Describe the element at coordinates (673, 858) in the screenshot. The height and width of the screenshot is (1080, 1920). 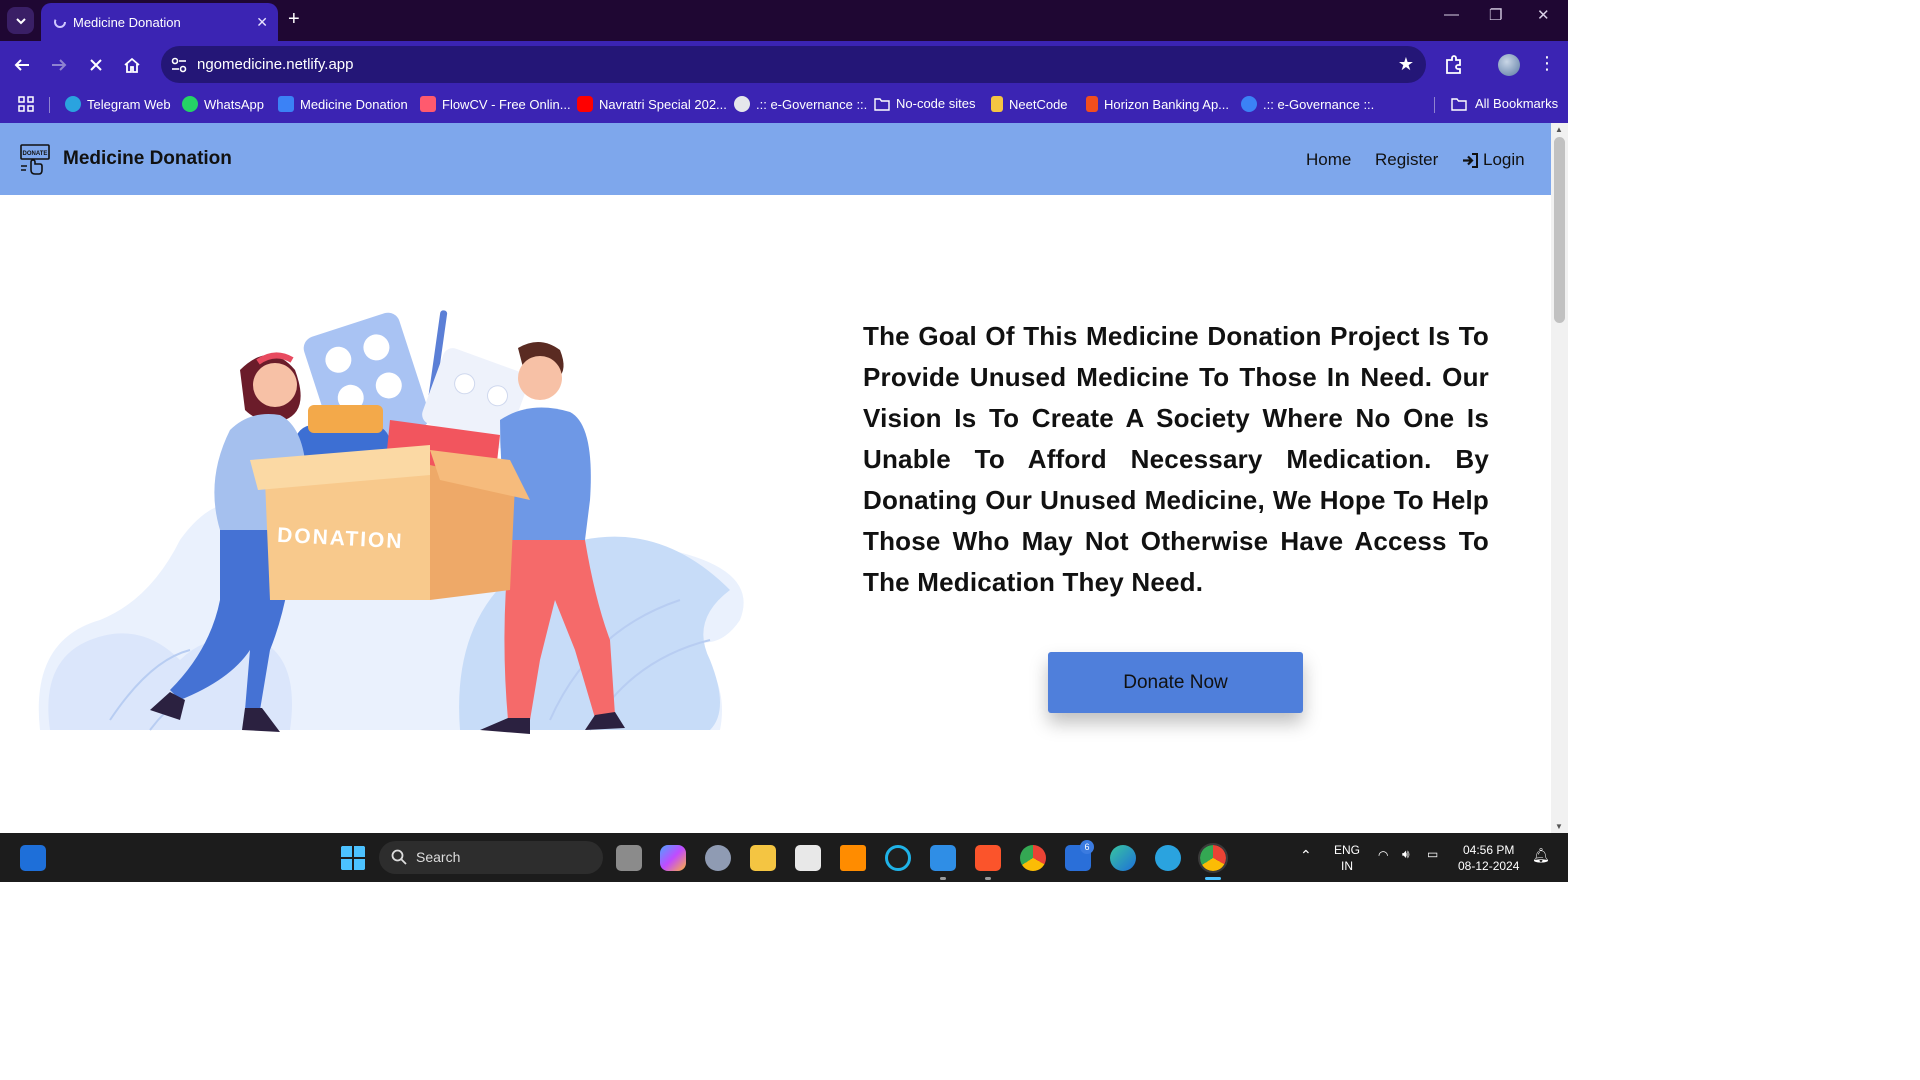
I see `copilot-icon` at that location.